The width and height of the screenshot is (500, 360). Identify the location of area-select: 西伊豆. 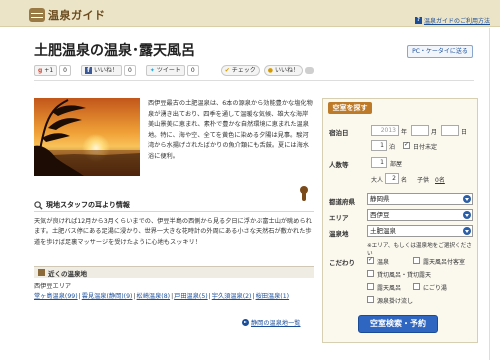
(420, 215).